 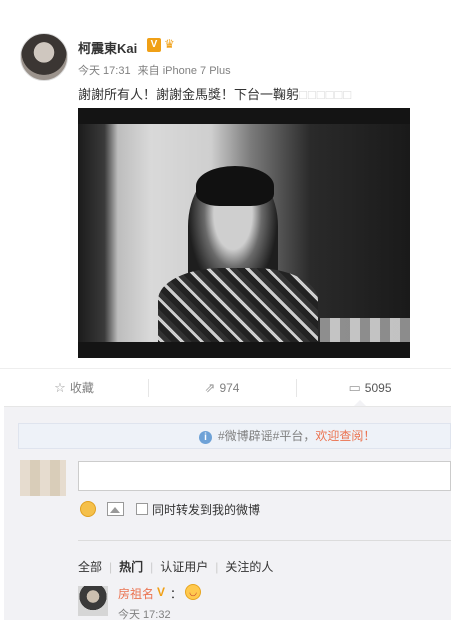 What do you see at coordinates (249, 566) in the screenshot?
I see `filter-following: 关注的人` at bounding box center [249, 566].